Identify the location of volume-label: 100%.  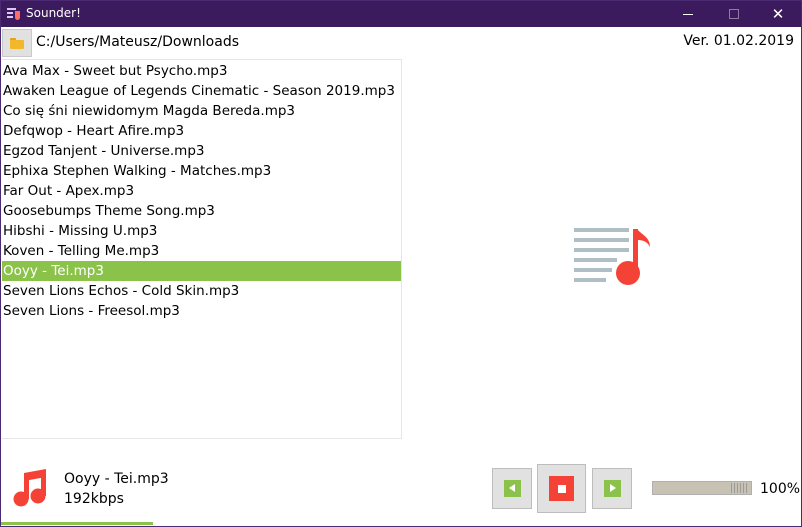
(780, 489).